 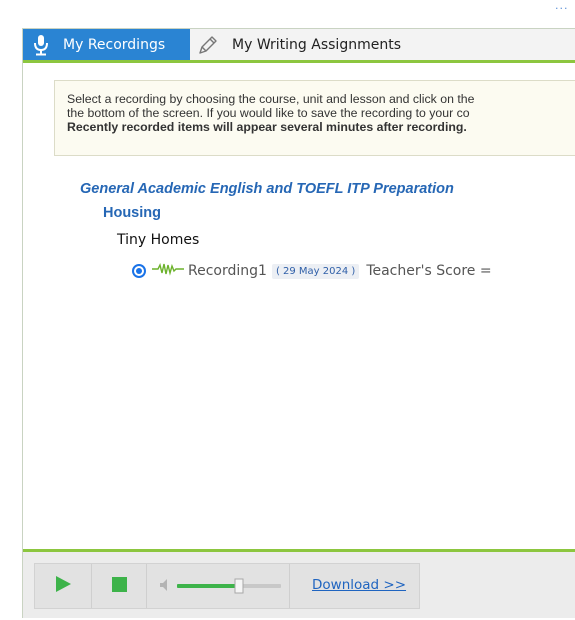 I want to click on recording-date: ( 29 May 2024 ), so click(x=315, y=271).